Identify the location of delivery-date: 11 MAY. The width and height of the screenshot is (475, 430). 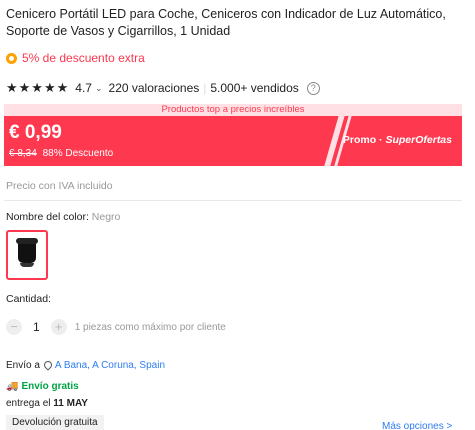
(70, 403).